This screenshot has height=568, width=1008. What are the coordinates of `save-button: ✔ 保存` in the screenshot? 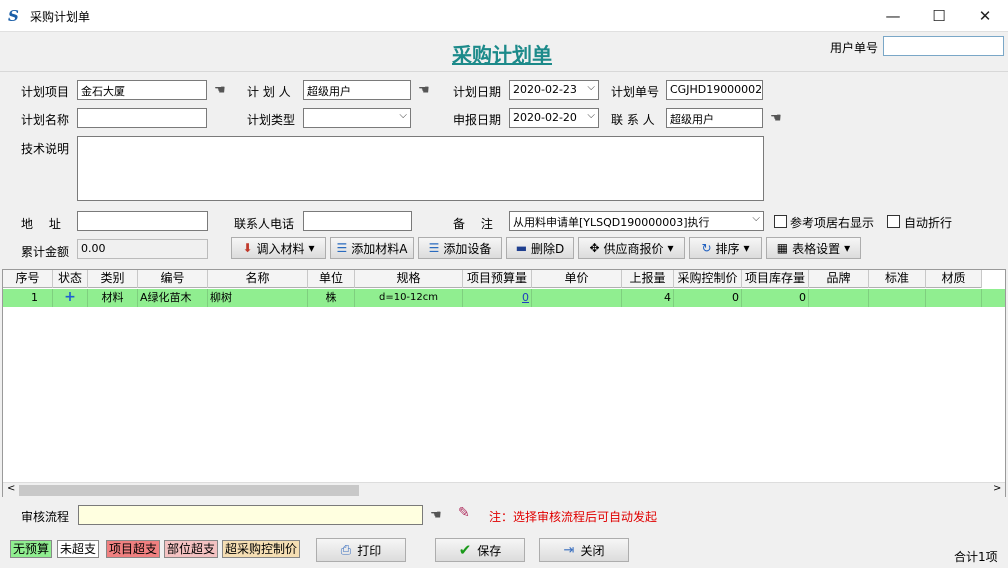 It's located at (480, 550).